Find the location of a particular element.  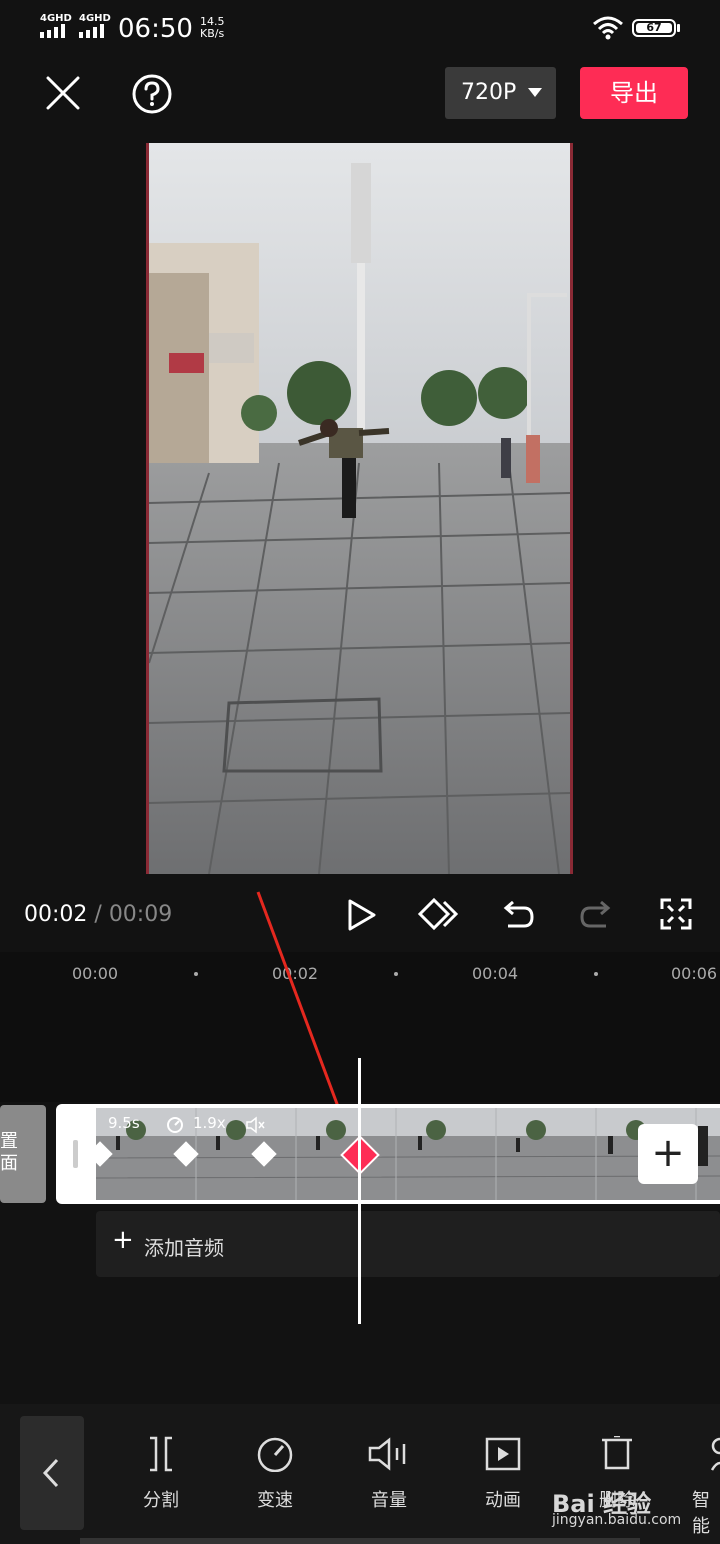

delete-icon is located at coordinates (617, 1452).